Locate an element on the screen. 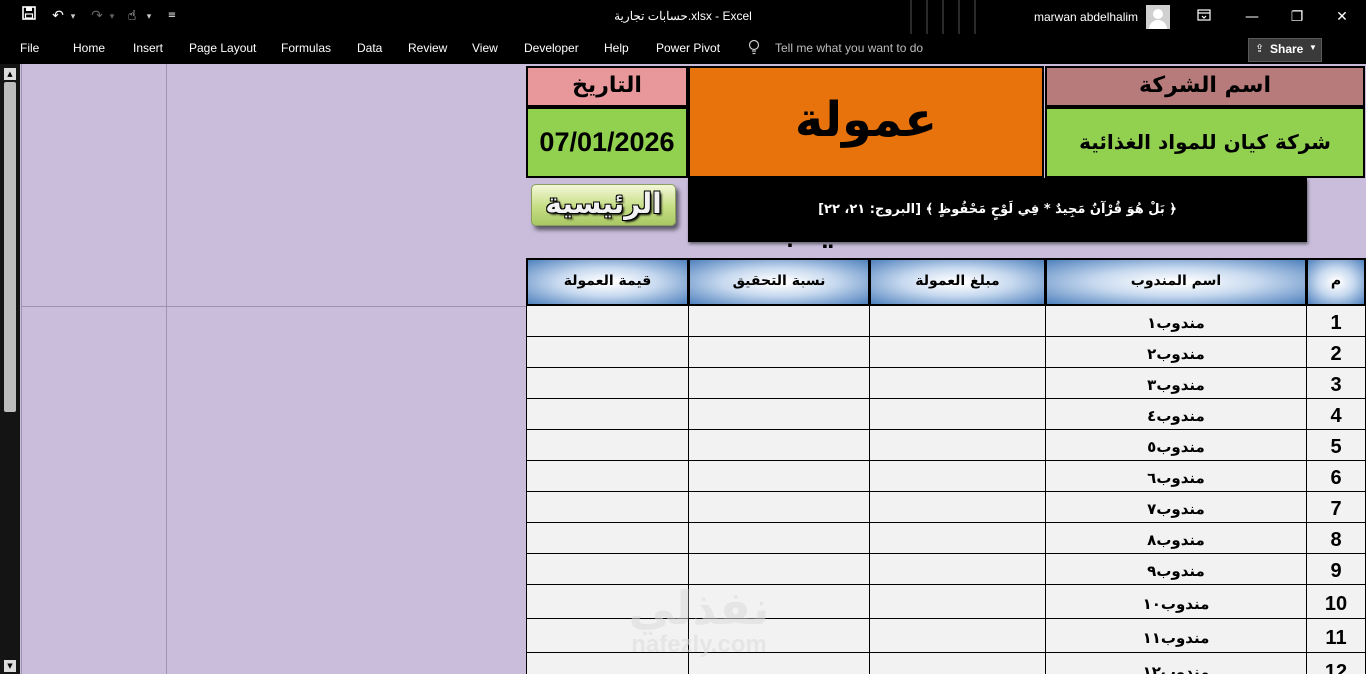 The image size is (1366, 674). close-icon: ✕ is located at coordinates (1342, 17).